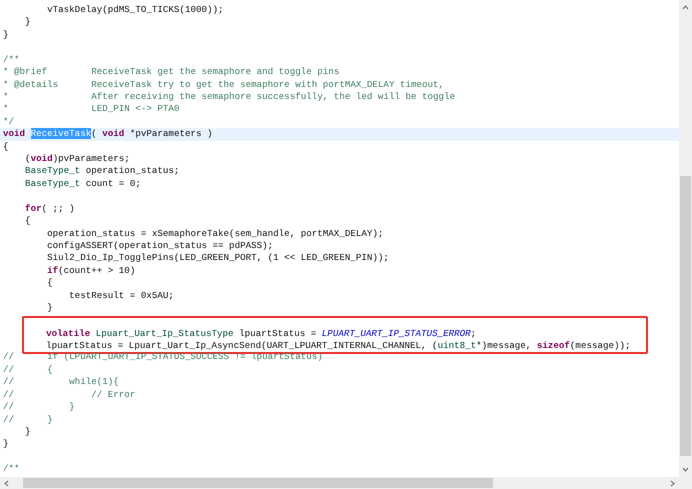 The width and height of the screenshot is (692, 489). Describe the element at coordinates (102, 171) in the screenshot. I see `code-line: BaseType_t operation_status;` at that location.